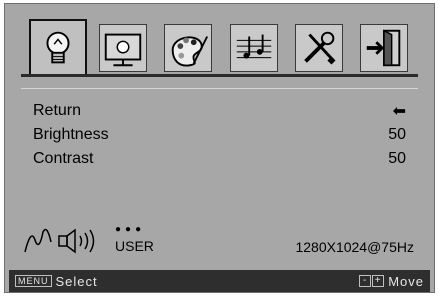 Image resolution: width=439 pixels, height=297 pixels. What do you see at coordinates (130, 229) in the screenshot?
I see `mode-indicator-dots: ●●●` at bounding box center [130, 229].